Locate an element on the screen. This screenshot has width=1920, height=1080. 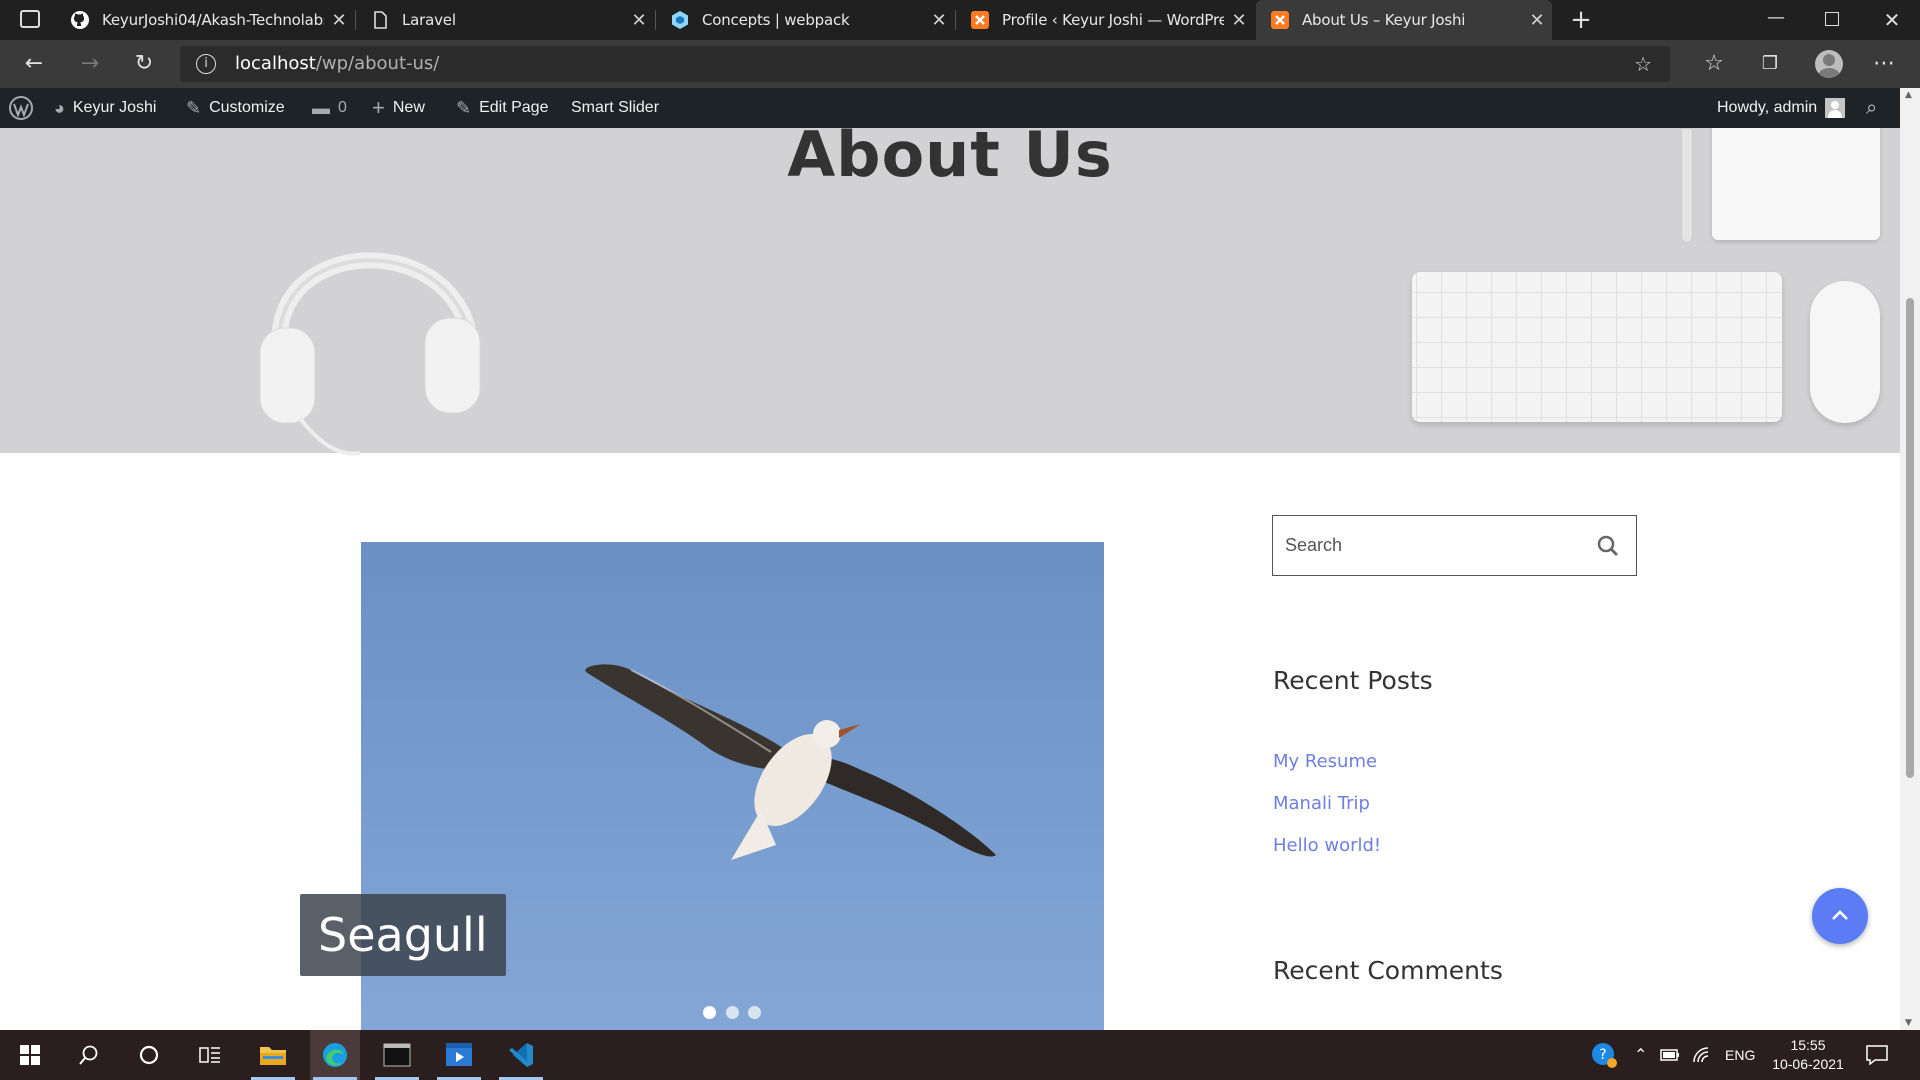
chevron-up-icon: ⌃ is located at coordinates (1641, 1055).